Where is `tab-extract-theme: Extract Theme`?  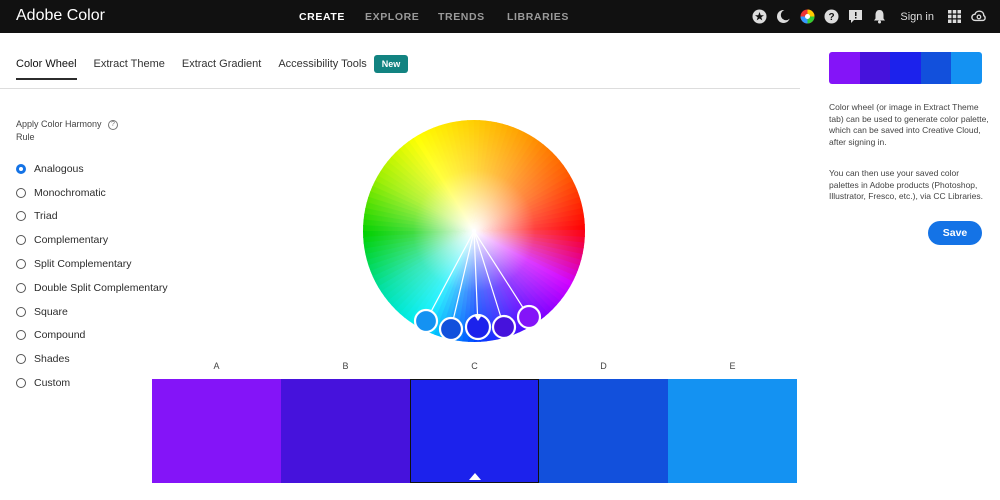
tab-extract-theme: Extract Theme is located at coordinates (129, 69).